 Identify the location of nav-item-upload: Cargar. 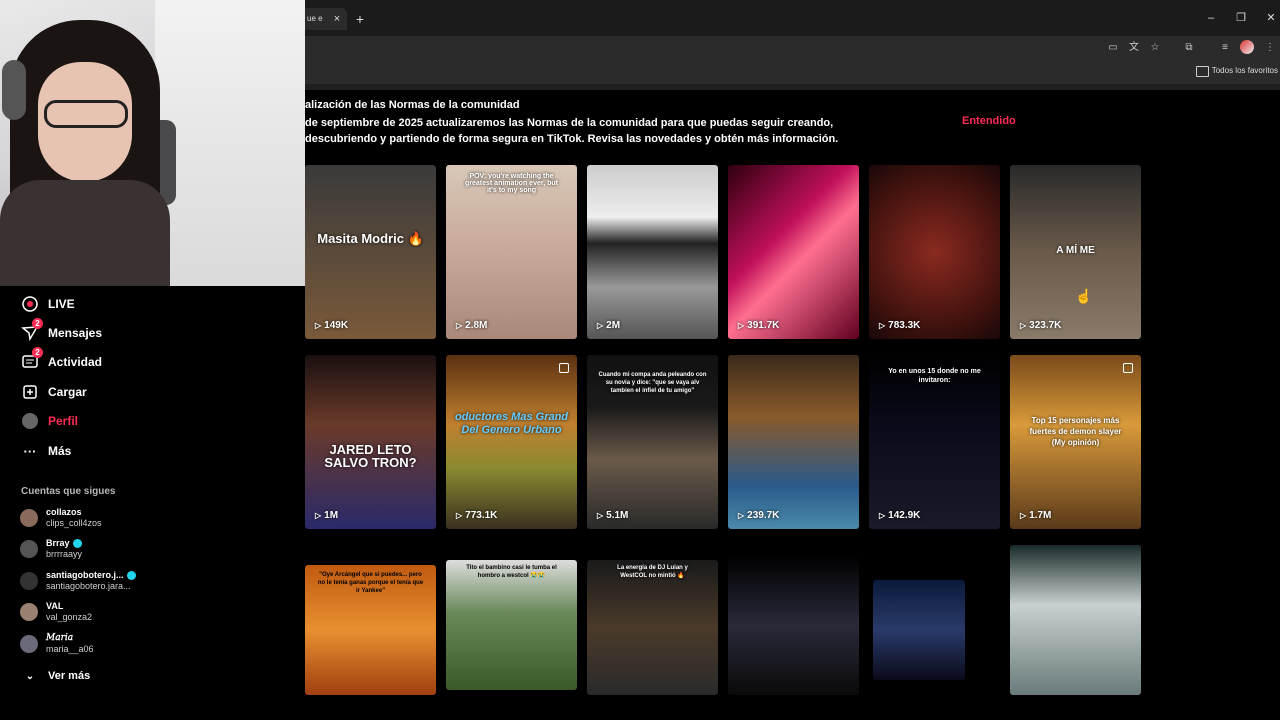
(53, 392).